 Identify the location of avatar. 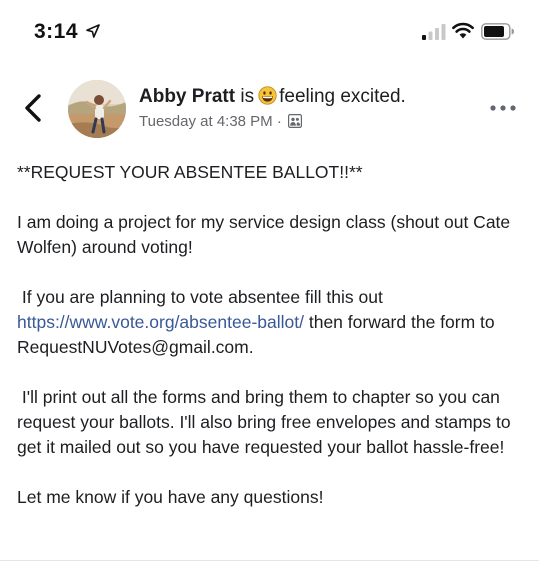
(97, 109).